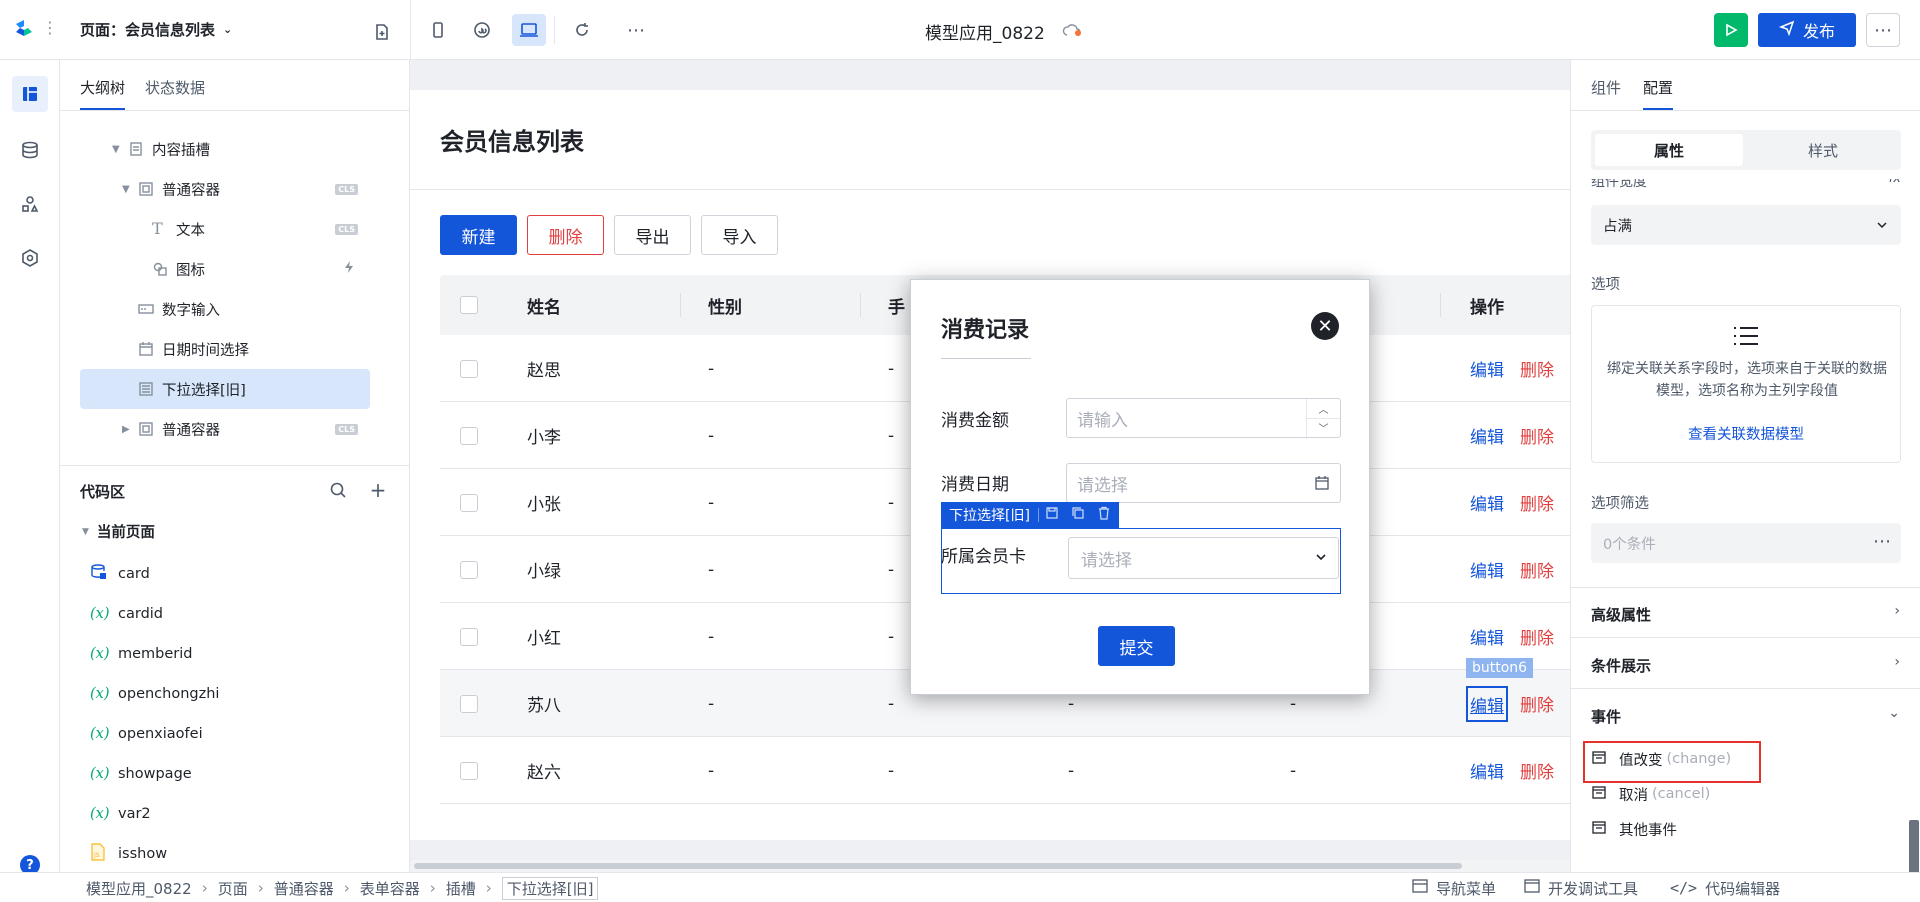 This screenshot has height=902, width=1920. What do you see at coordinates (1634, 829) in the screenshot?
I see `event-other: 其他事件` at bounding box center [1634, 829].